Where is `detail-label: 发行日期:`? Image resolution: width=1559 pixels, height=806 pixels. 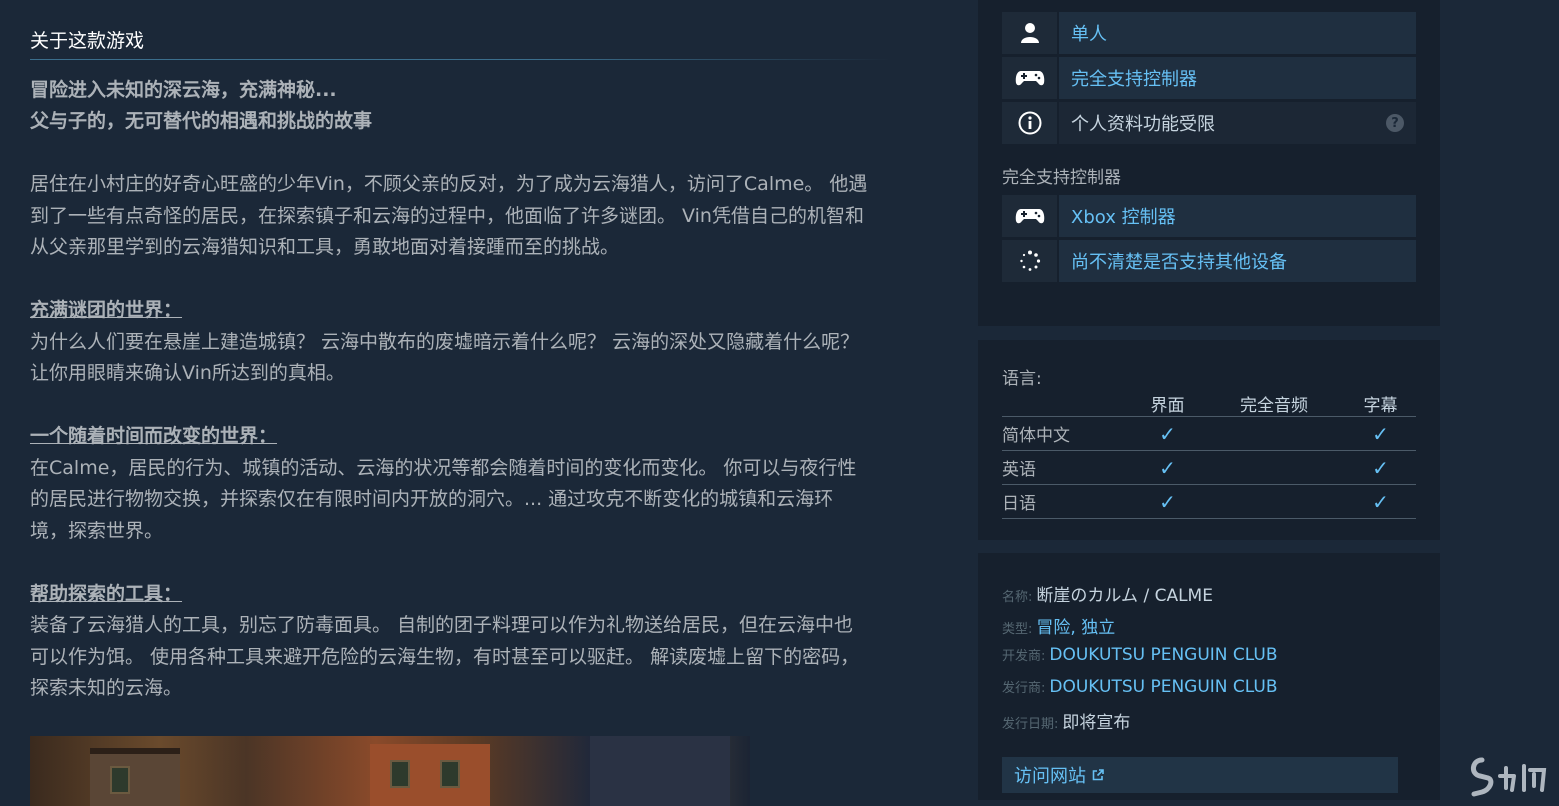 detail-label: 发行日期: is located at coordinates (1030, 724).